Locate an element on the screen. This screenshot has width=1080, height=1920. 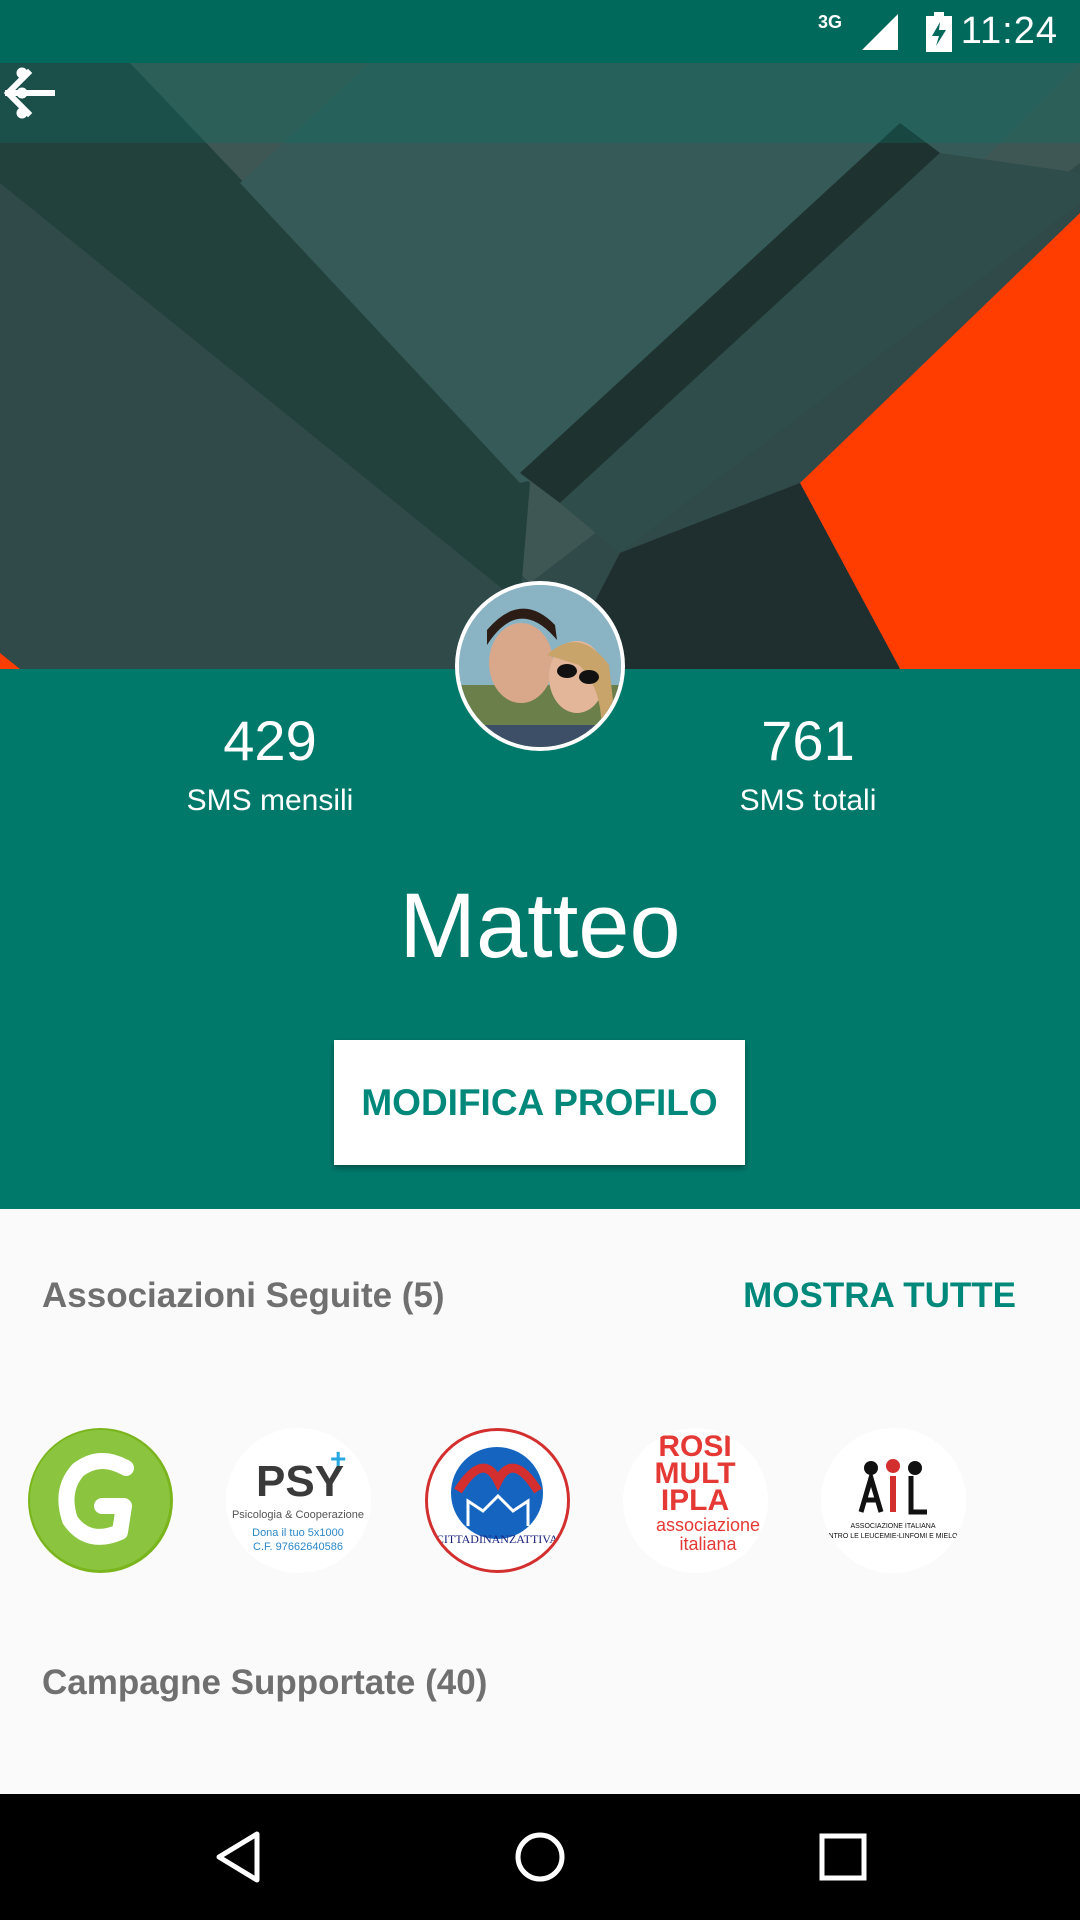
association-logo-g is located at coordinates (100, 1500).